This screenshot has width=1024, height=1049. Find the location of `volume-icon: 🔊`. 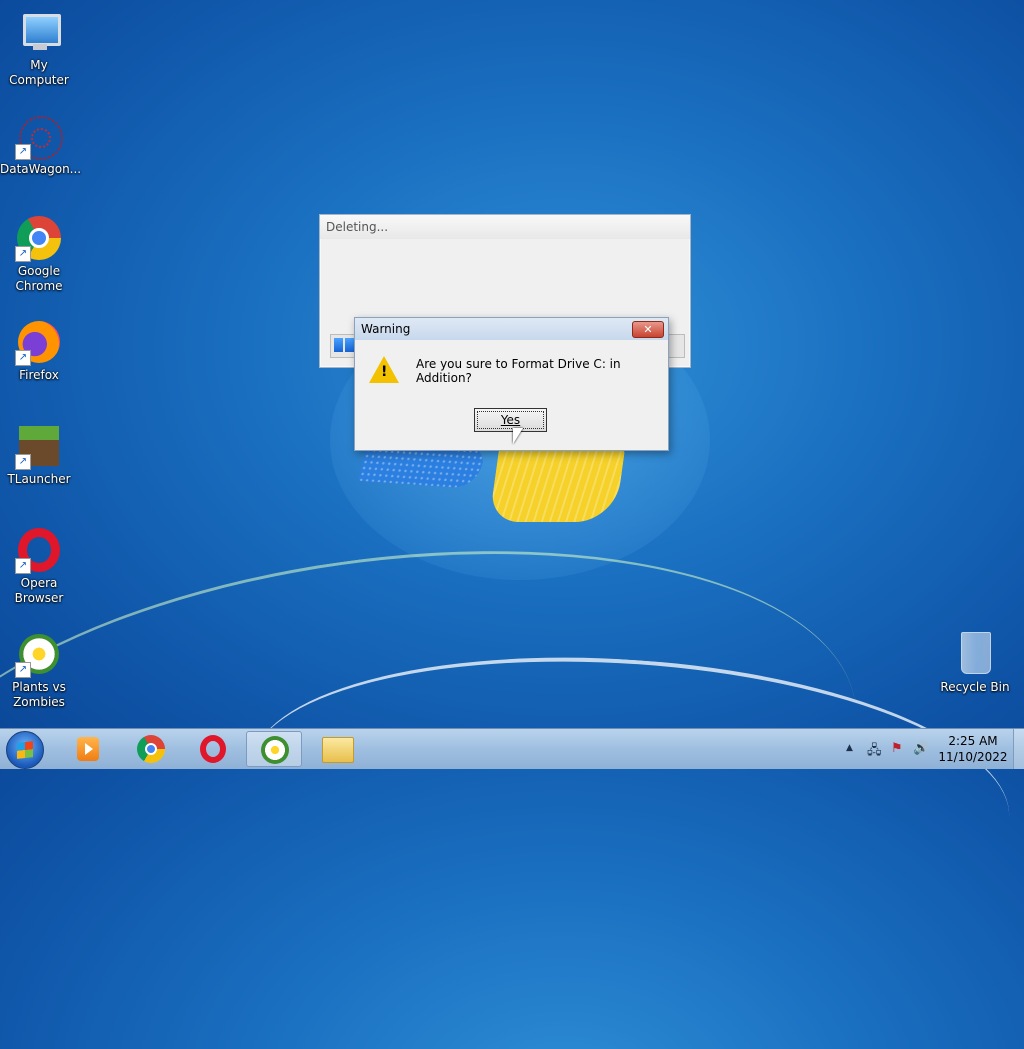

volume-icon: 🔊 is located at coordinates (921, 748).